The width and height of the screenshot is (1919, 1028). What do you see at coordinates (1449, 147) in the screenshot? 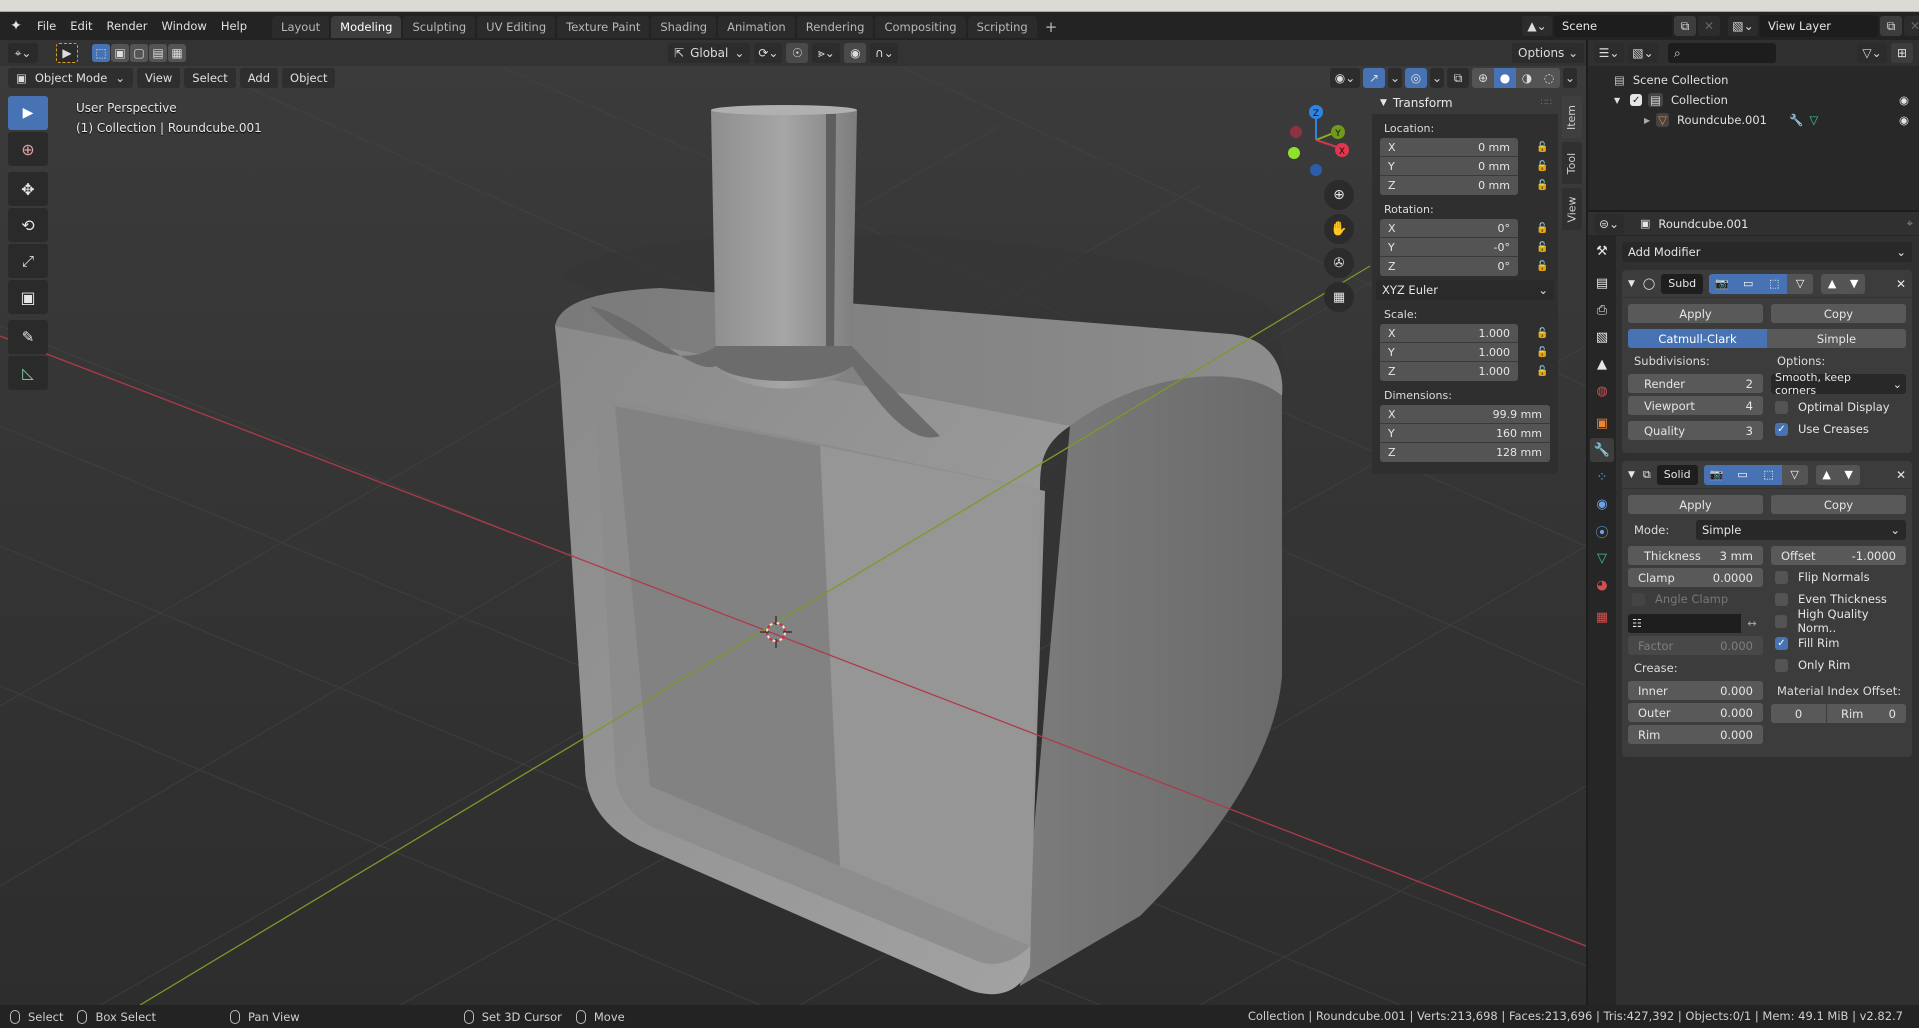
I see `location-x-field: X0 mm` at bounding box center [1449, 147].